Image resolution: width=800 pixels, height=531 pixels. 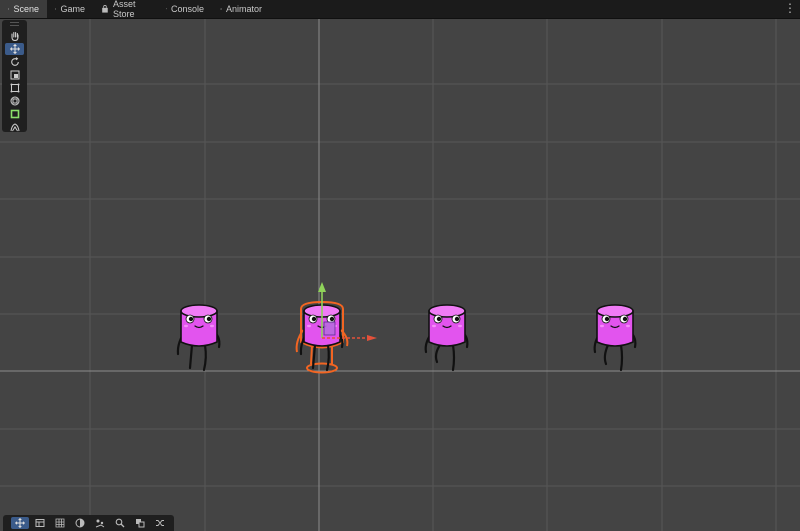 I want to click on pivot-handle, so click(x=329, y=328).